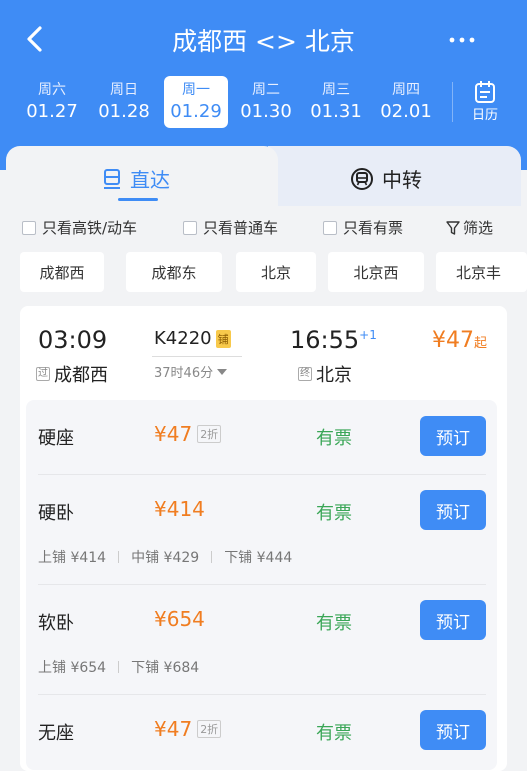 The width and height of the screenshot is (527, 771). What do you see at coordinates (484, 115) in the screenshot?
I see `calendar-label: 日历` at bounding box center [484, 115].